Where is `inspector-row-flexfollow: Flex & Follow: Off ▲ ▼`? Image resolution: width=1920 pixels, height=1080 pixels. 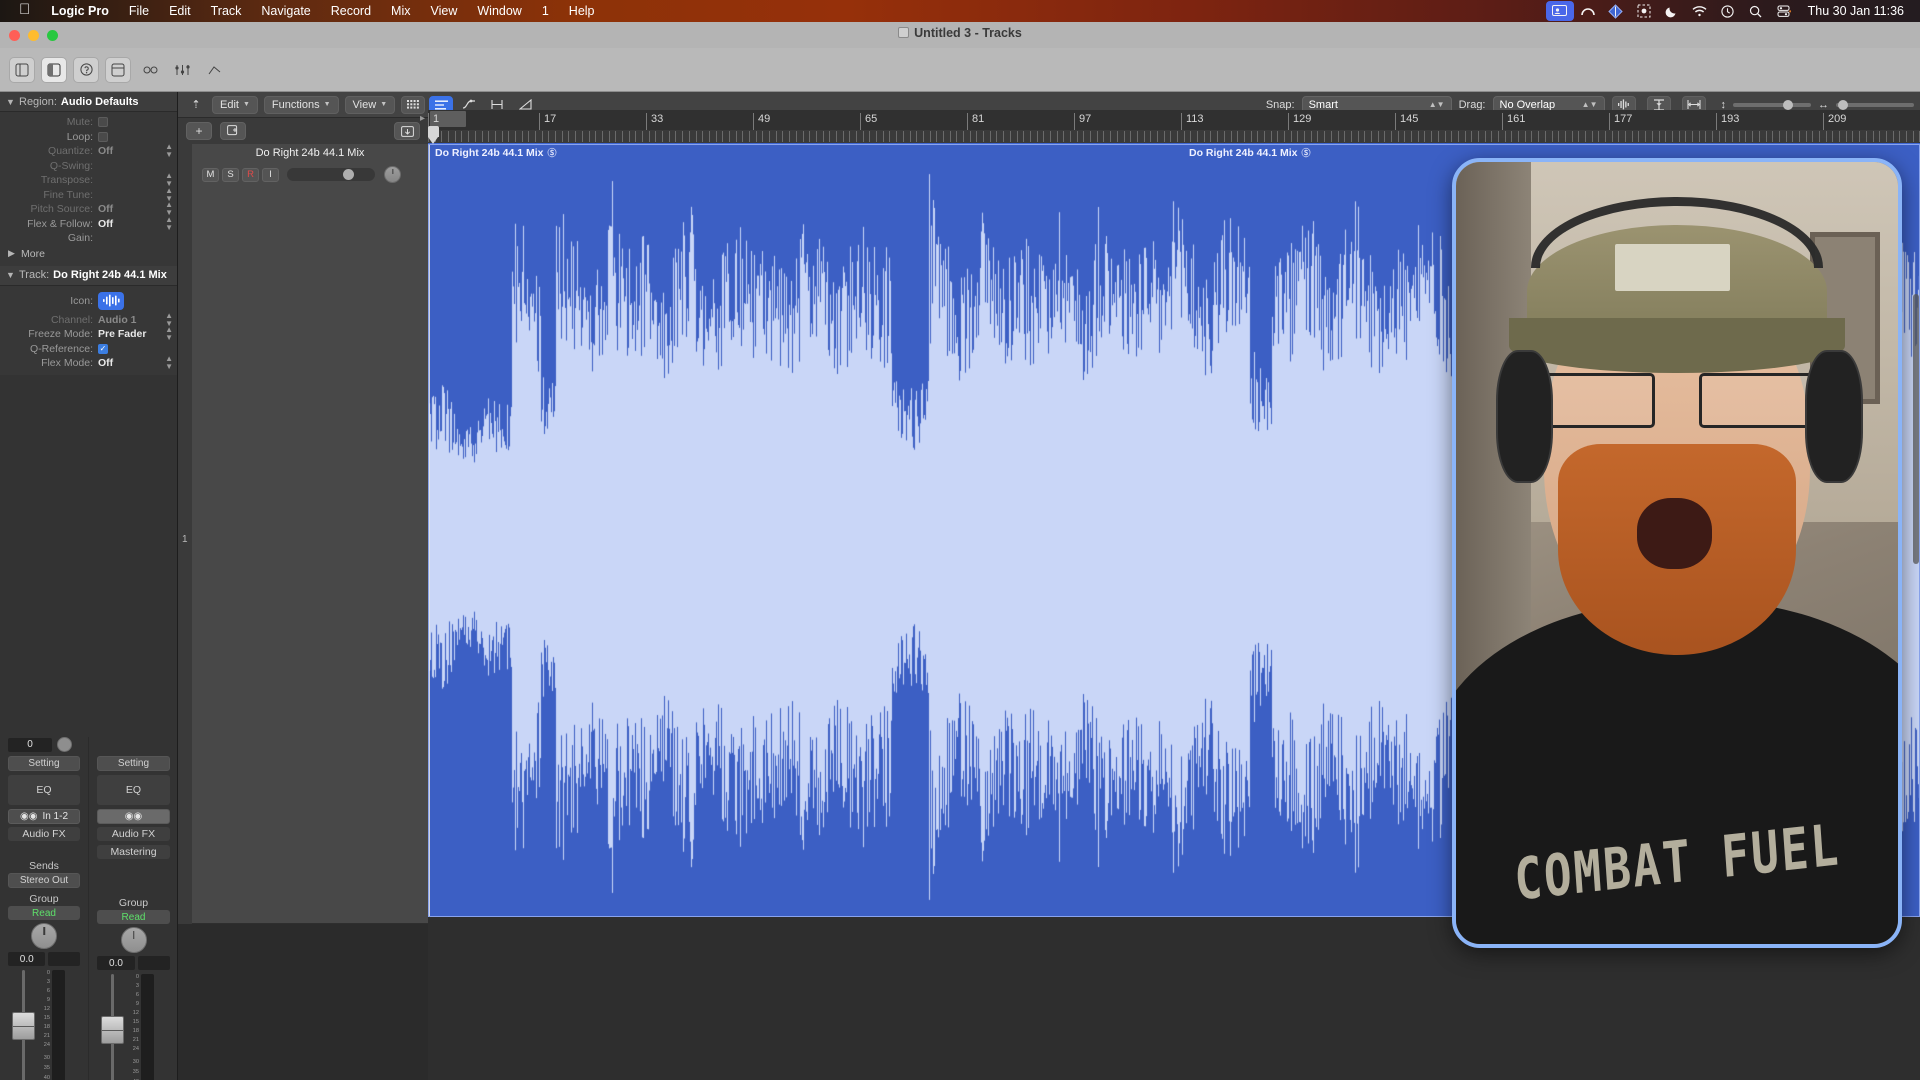 inspector-row-flexfollow: Flex & Follow: Off ▲ ▼ is located at coordinates (88, 223).